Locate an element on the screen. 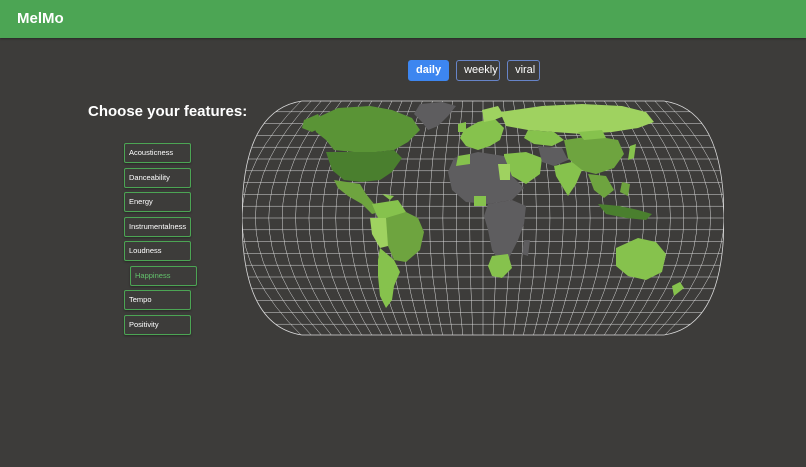  country-nigeria is located at coordinates (480, 201).